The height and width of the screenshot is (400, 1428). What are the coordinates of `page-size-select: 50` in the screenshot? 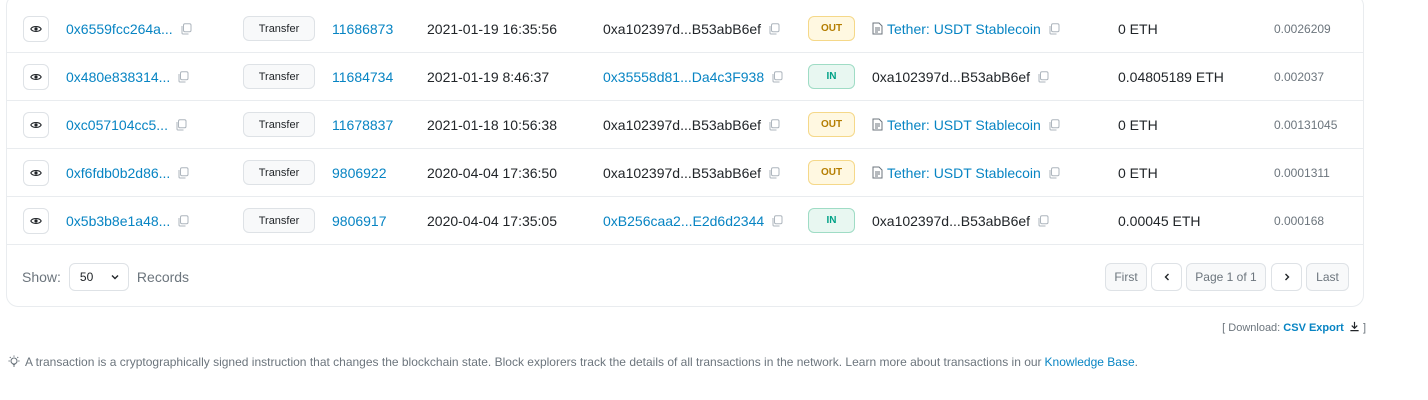 It's located at (98, 277).